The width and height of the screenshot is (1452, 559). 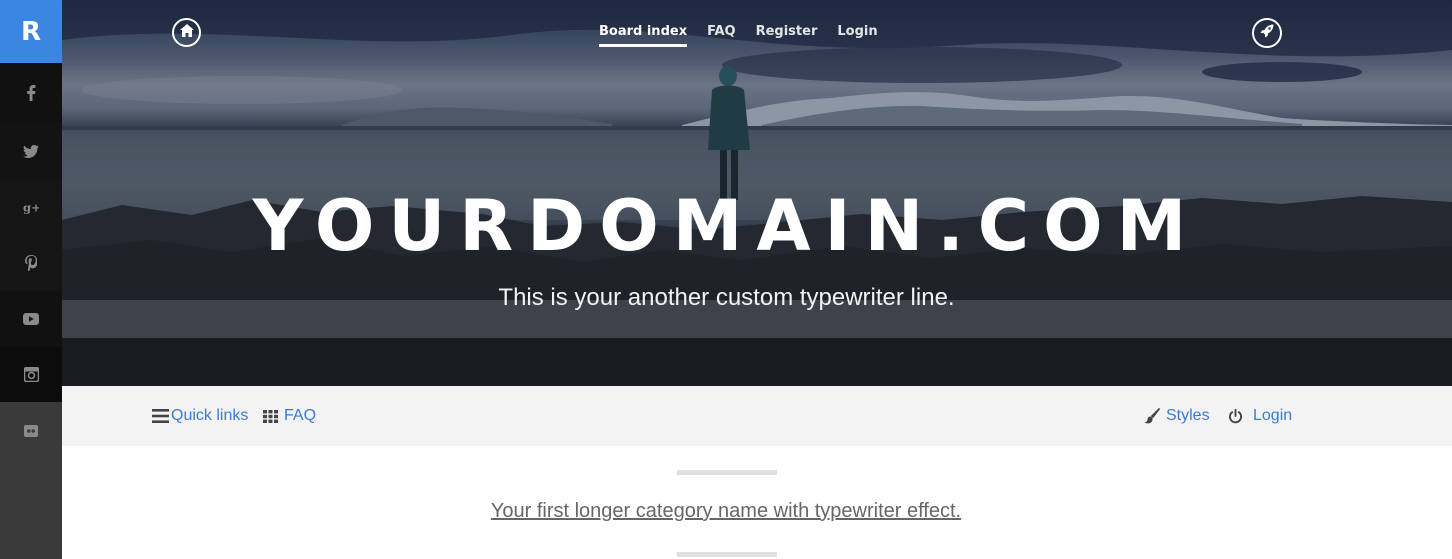 I want to click on flickr-link, so click(x=31, y=430).